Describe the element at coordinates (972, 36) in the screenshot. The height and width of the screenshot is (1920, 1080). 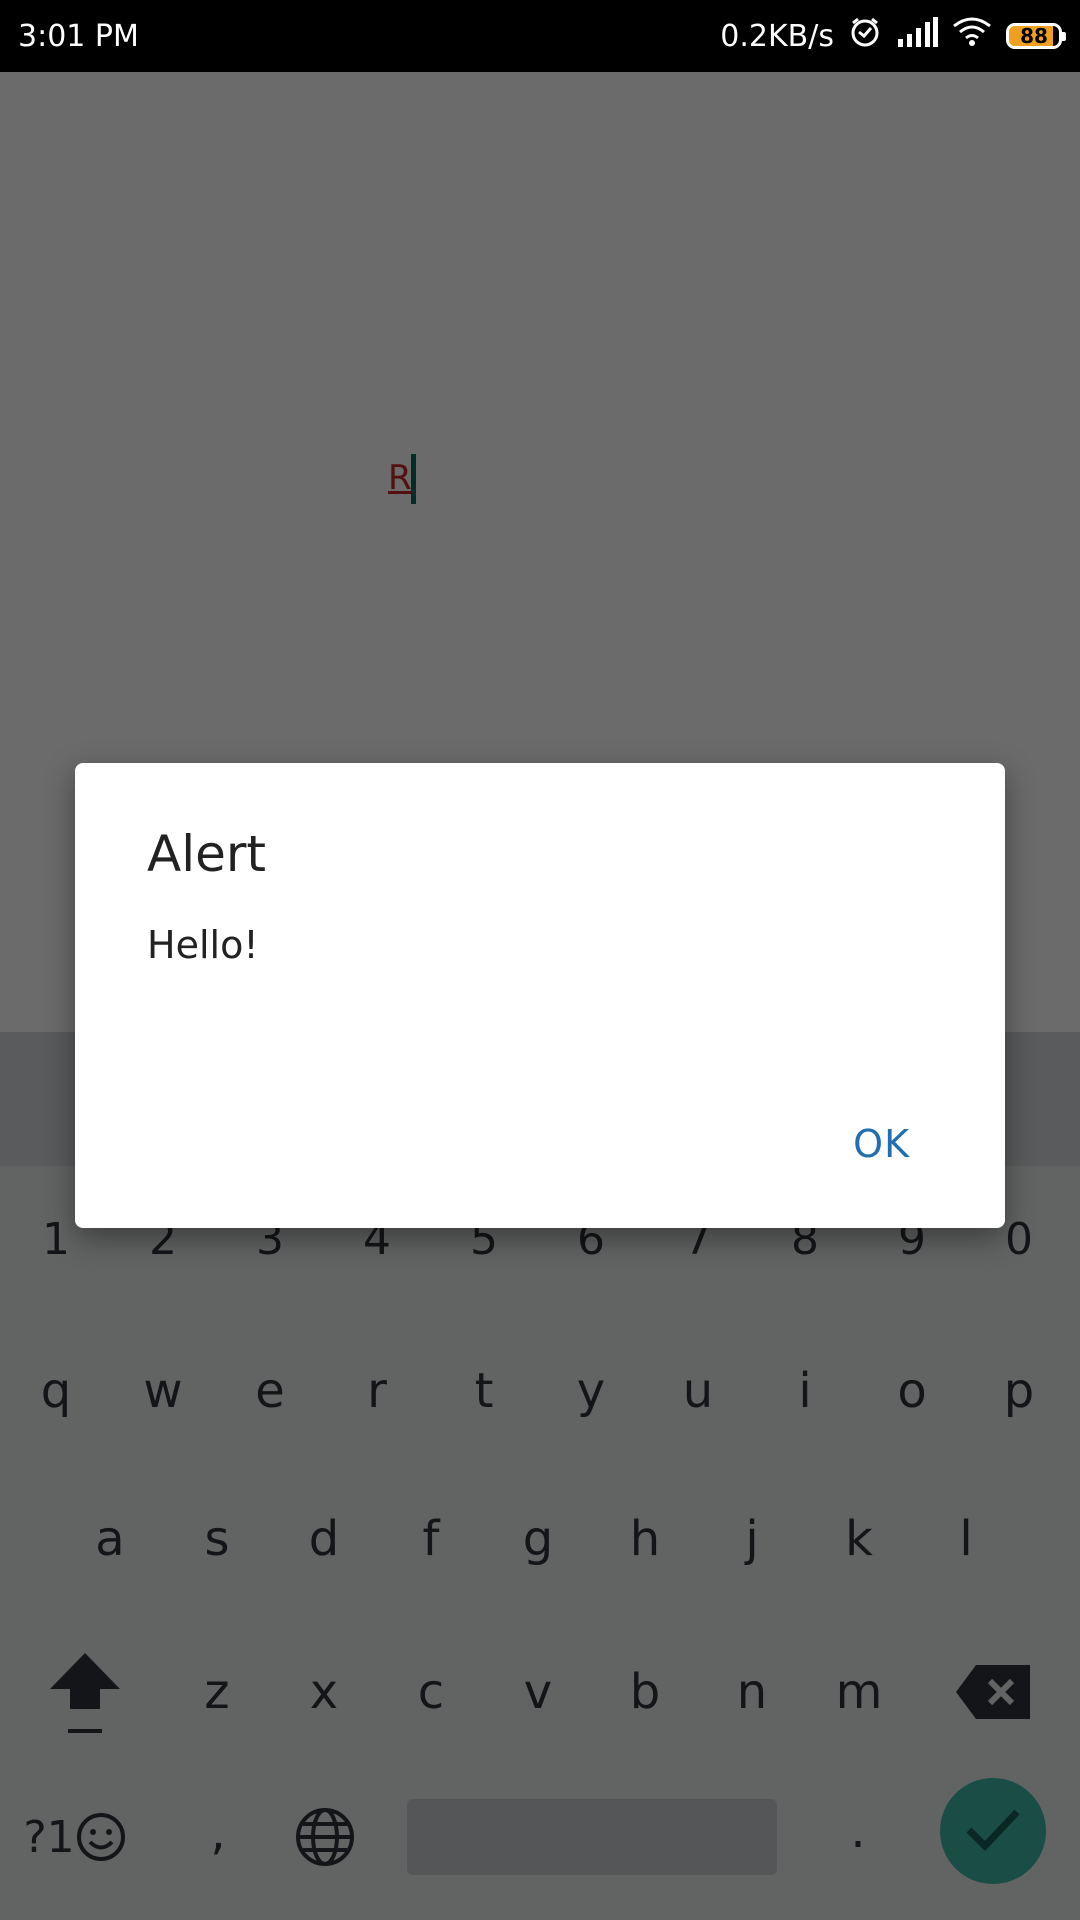
I see `wifi-icon` at that location.